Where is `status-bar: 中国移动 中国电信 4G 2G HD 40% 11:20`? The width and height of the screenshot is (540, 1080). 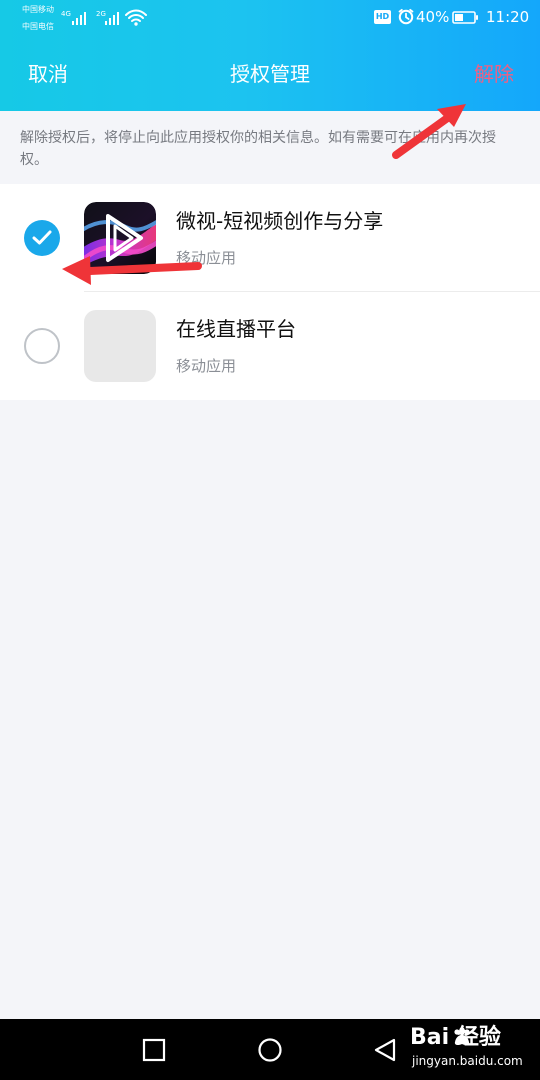
status-bar: 中国移动 中国电信 4G 2G HD 40% 11:20 is located at coordinates (270, 20).